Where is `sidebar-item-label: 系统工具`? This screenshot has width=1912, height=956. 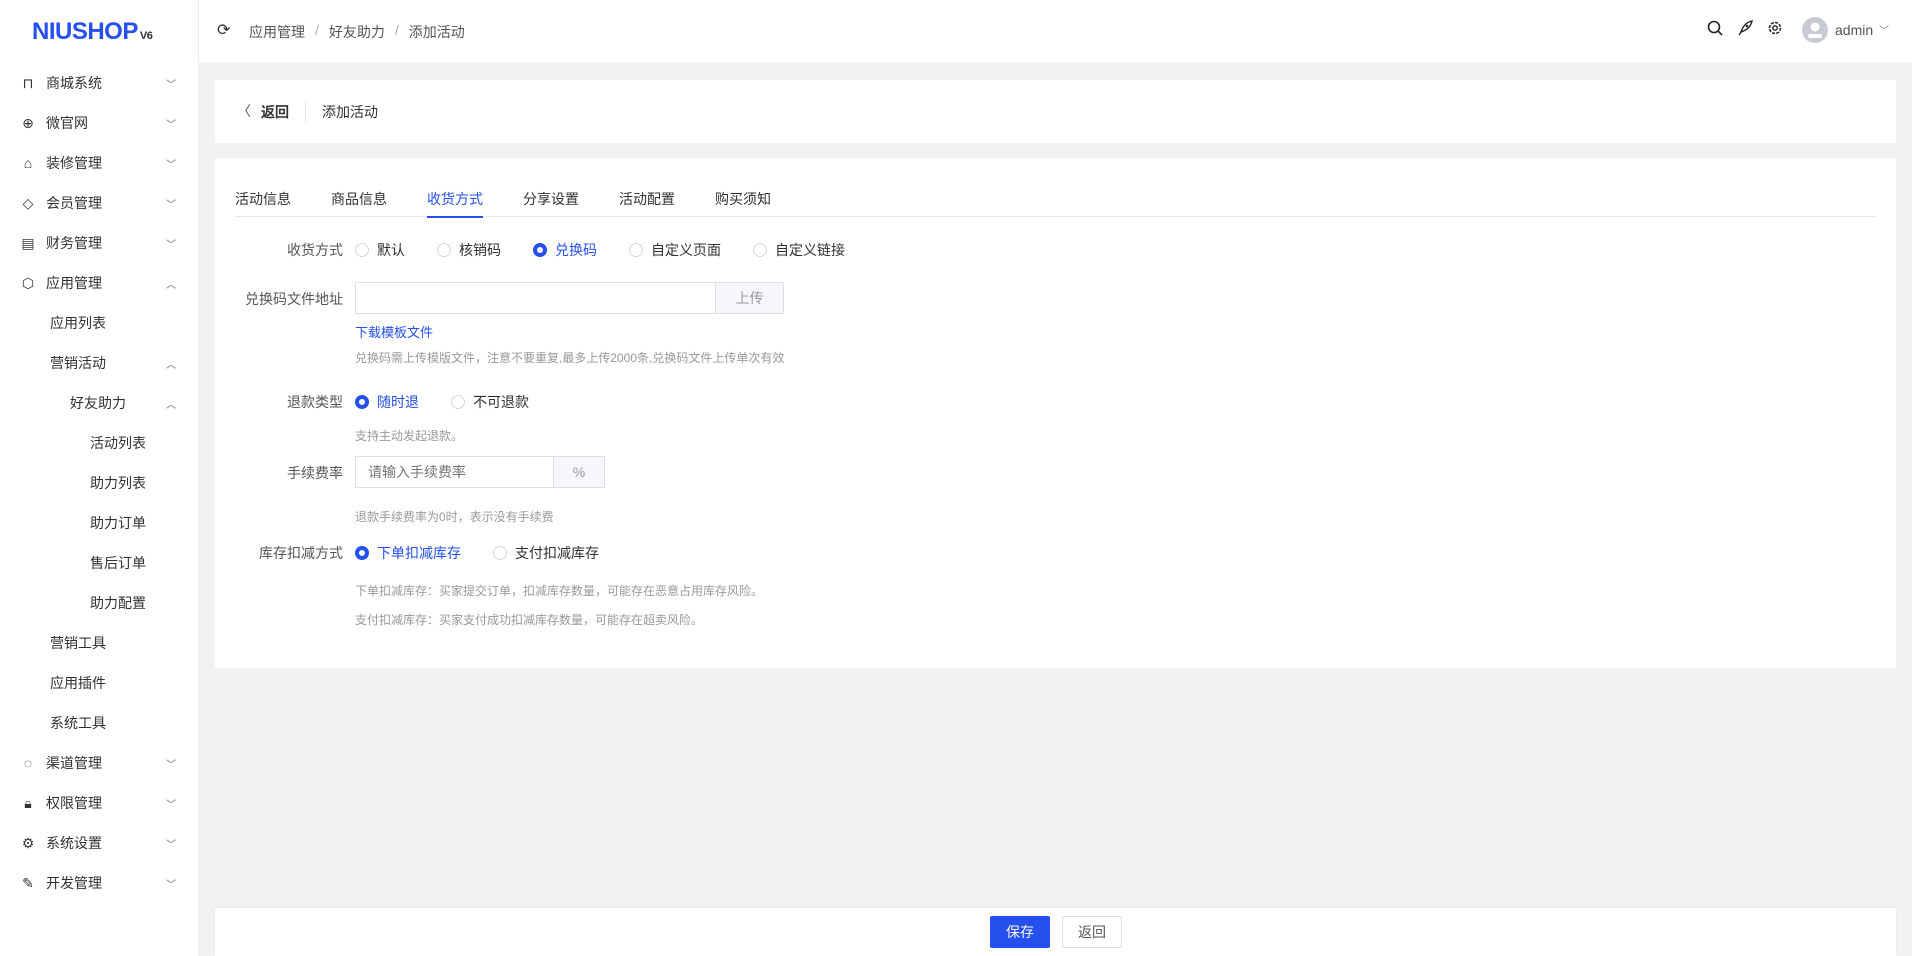
sidebar-item-label: 系统工具 is located at coordinates (78, 723).